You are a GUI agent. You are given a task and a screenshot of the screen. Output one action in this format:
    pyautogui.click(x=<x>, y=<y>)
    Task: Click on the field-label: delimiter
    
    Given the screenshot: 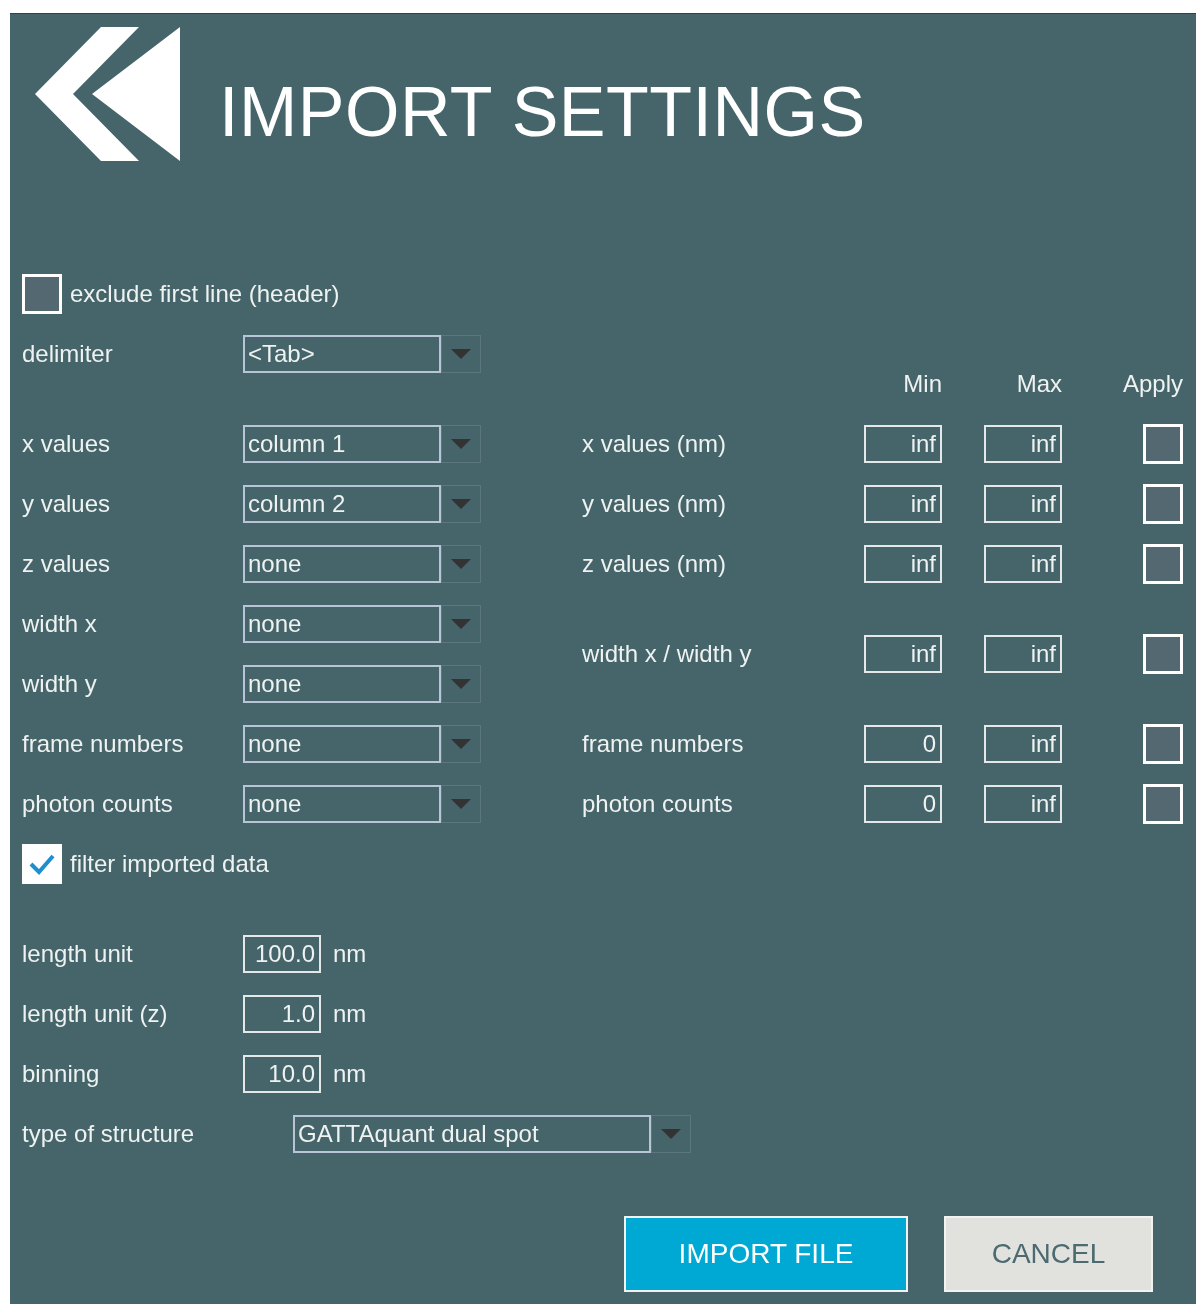 What is the action you would take?
    pyautogui.click(x=68, y=354)
    